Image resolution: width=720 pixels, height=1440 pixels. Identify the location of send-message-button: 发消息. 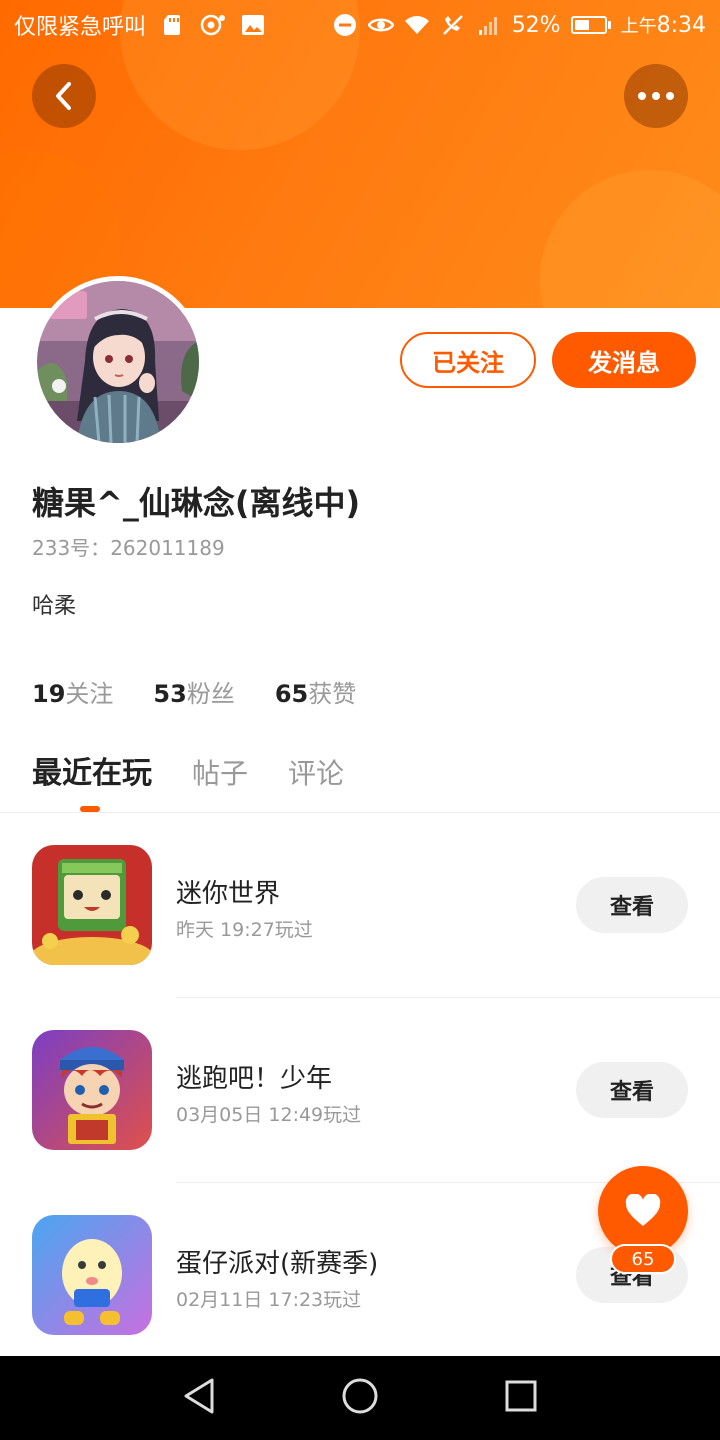
(624, 360).